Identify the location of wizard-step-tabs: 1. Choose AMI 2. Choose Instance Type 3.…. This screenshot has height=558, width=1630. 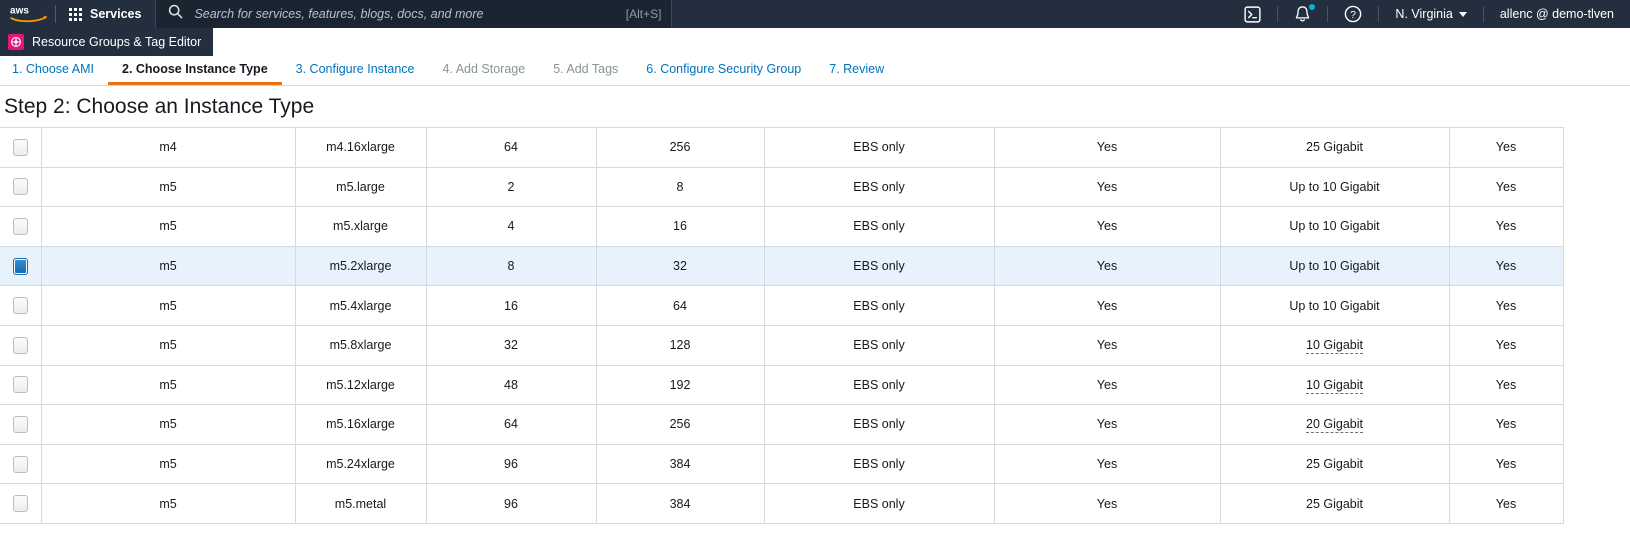
(815, 71).